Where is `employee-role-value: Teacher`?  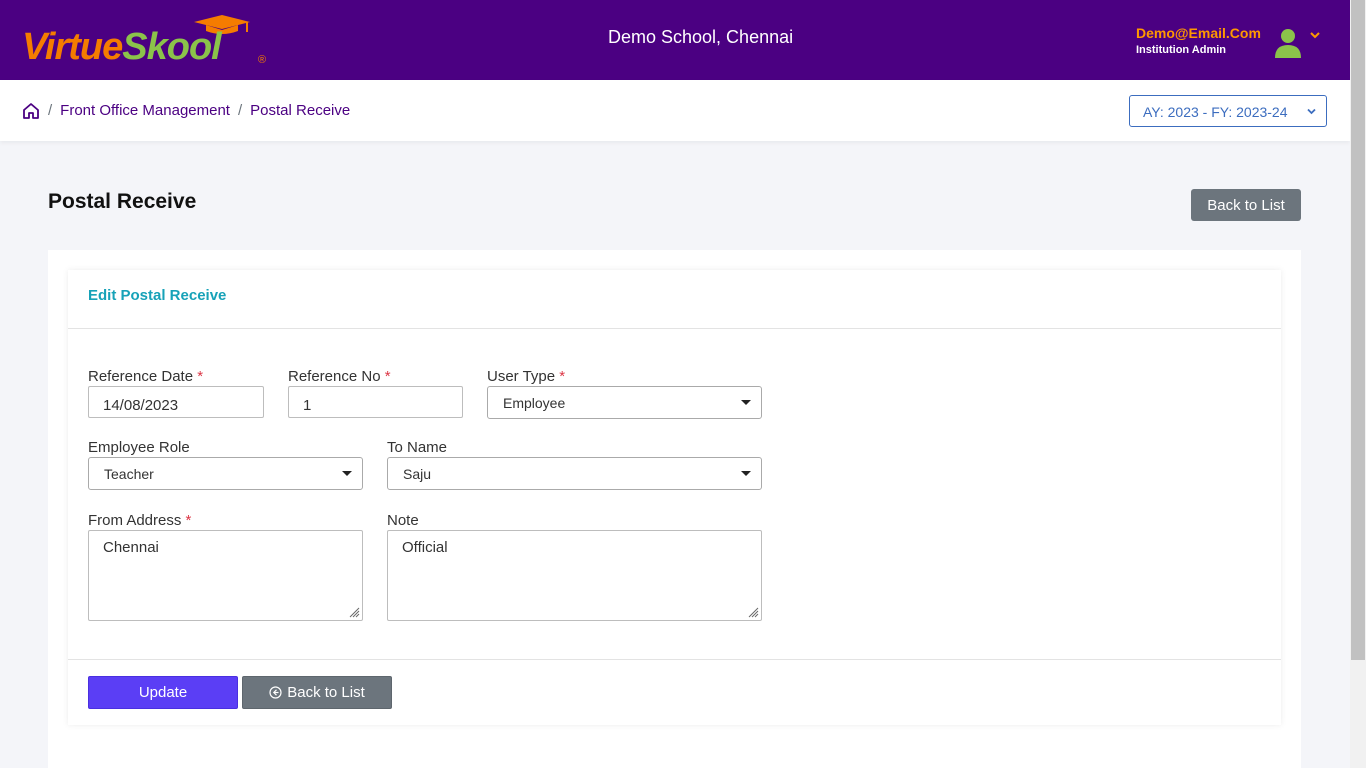
employee-role-value: Teacher is located at coordinates (129, 474).